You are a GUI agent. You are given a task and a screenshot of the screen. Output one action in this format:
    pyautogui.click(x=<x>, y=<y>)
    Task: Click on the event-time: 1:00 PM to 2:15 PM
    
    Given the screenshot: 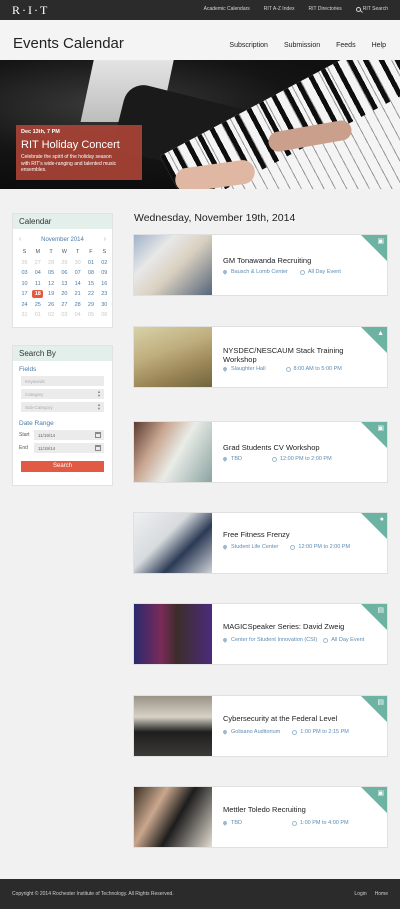 What is the action you would take?
    pyautogui.click(x=324, y=732)
    